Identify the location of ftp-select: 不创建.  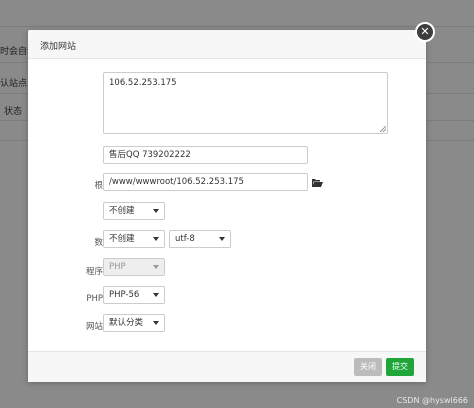
(134, 211).